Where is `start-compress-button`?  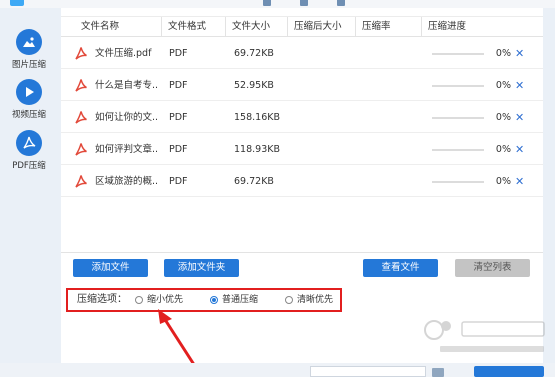
start-compress-button is located at coordinates (509, 371).